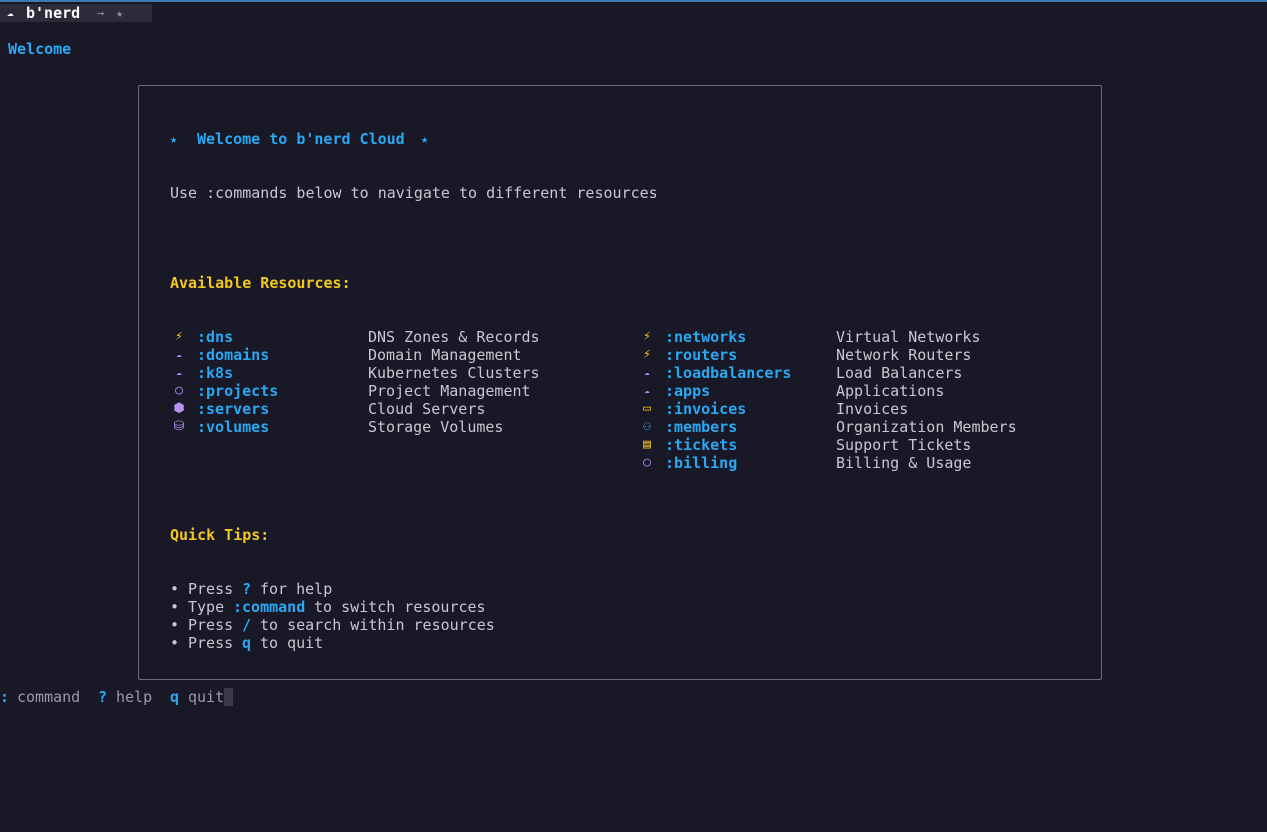 The width and height of the screenshot is (1267, 832). What do you see at coordinates (174, 697) in the screenshot?
I see `quit-key: q` at bounding box center [174, 697].